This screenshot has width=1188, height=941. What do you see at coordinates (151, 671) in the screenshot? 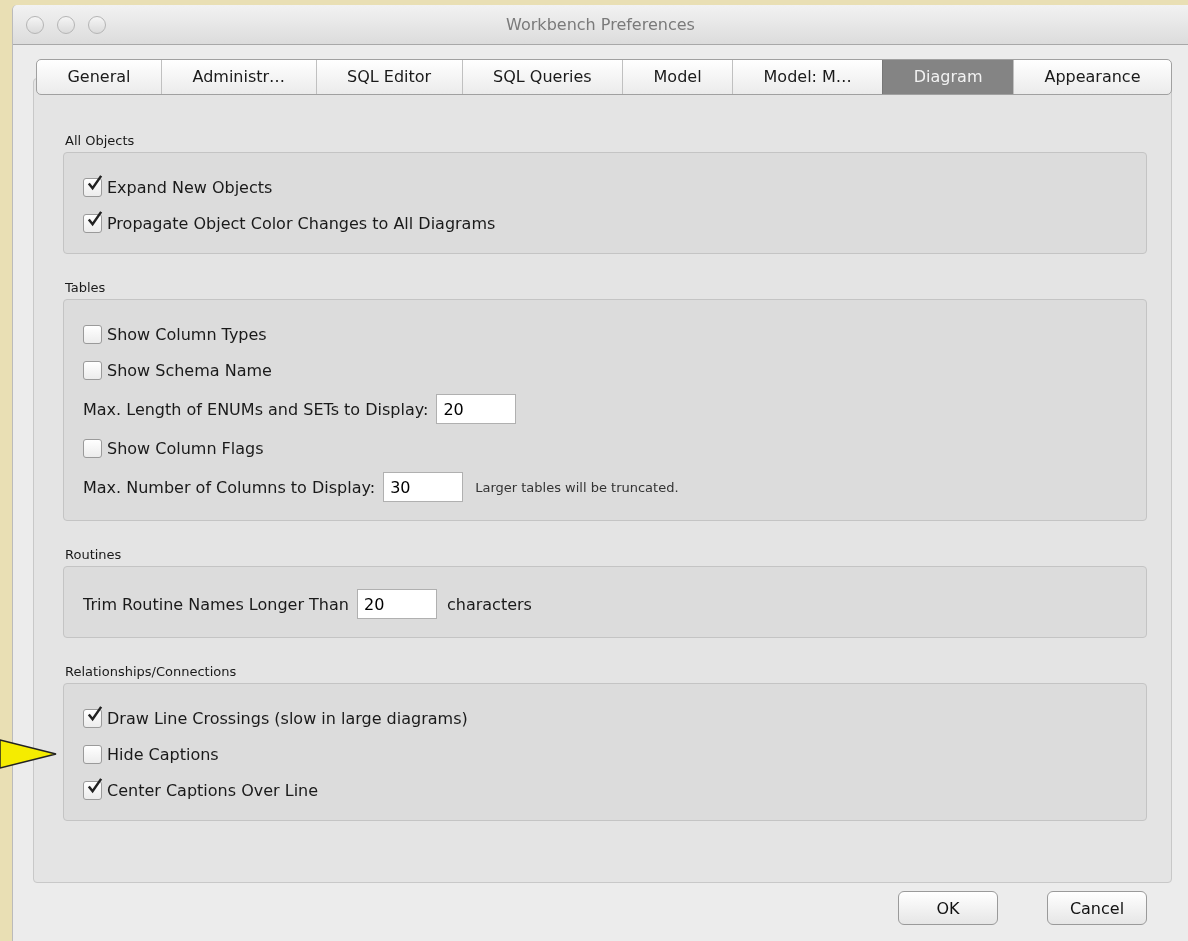
I see `group-heading: Relationships/Connections` at bounding box center [151, 671].